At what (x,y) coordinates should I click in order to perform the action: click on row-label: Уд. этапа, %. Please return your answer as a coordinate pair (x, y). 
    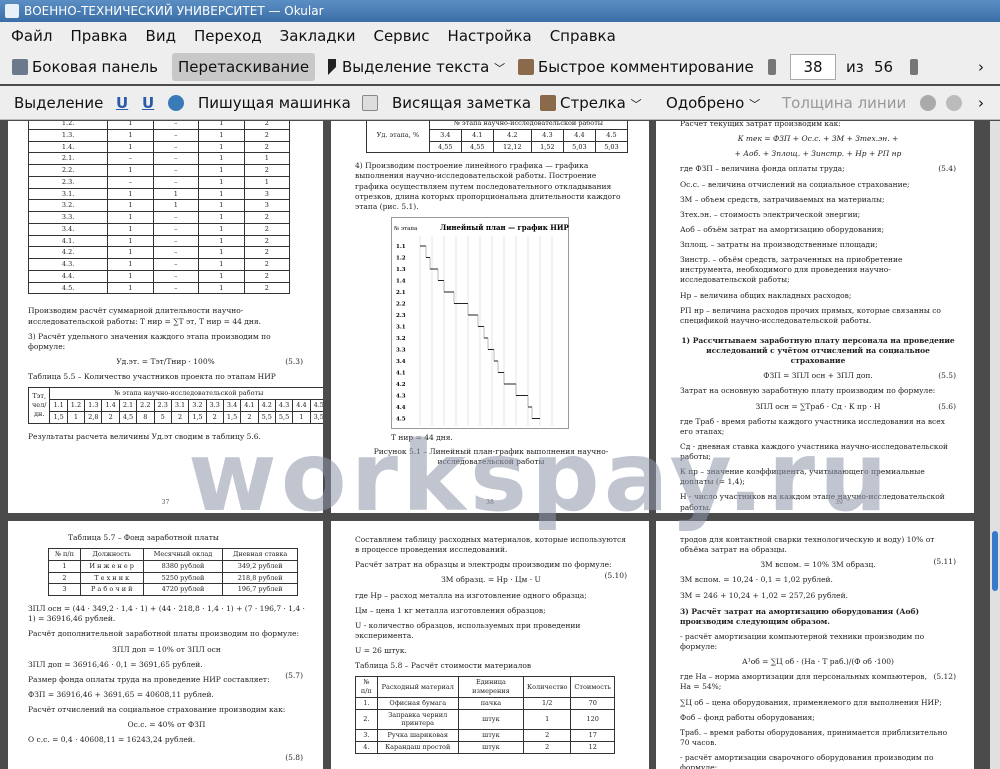
    Looking at the image, I should click on (398, 137).